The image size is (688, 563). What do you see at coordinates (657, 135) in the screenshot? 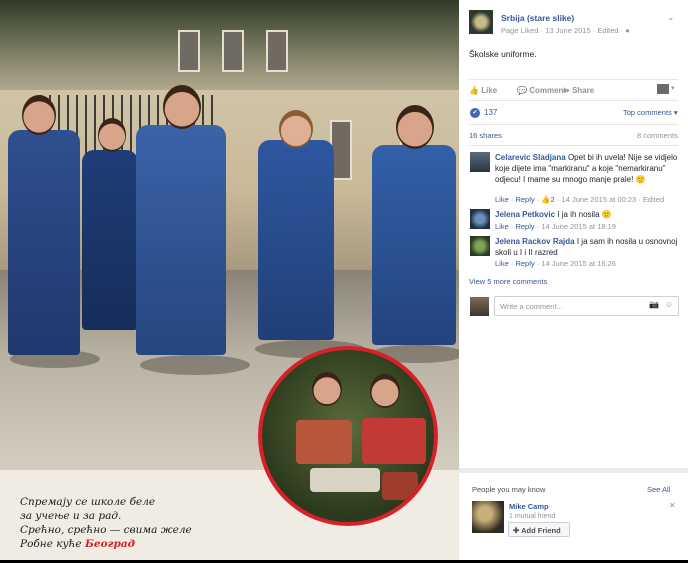
I see `comments-count: 8 comments` at bounding box center [657, 135].